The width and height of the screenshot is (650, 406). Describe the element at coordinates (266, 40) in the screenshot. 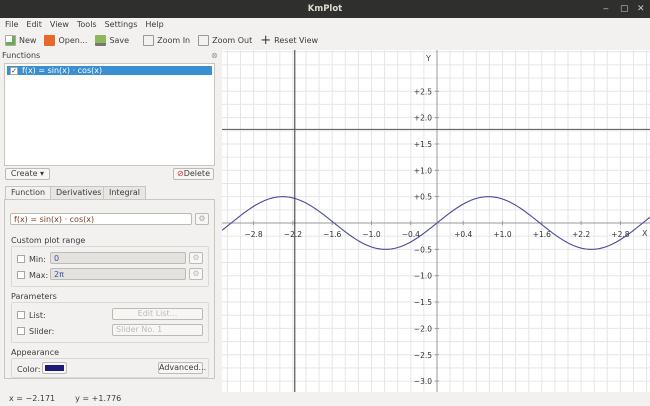

I see `crosshair-icon: +` at that location.